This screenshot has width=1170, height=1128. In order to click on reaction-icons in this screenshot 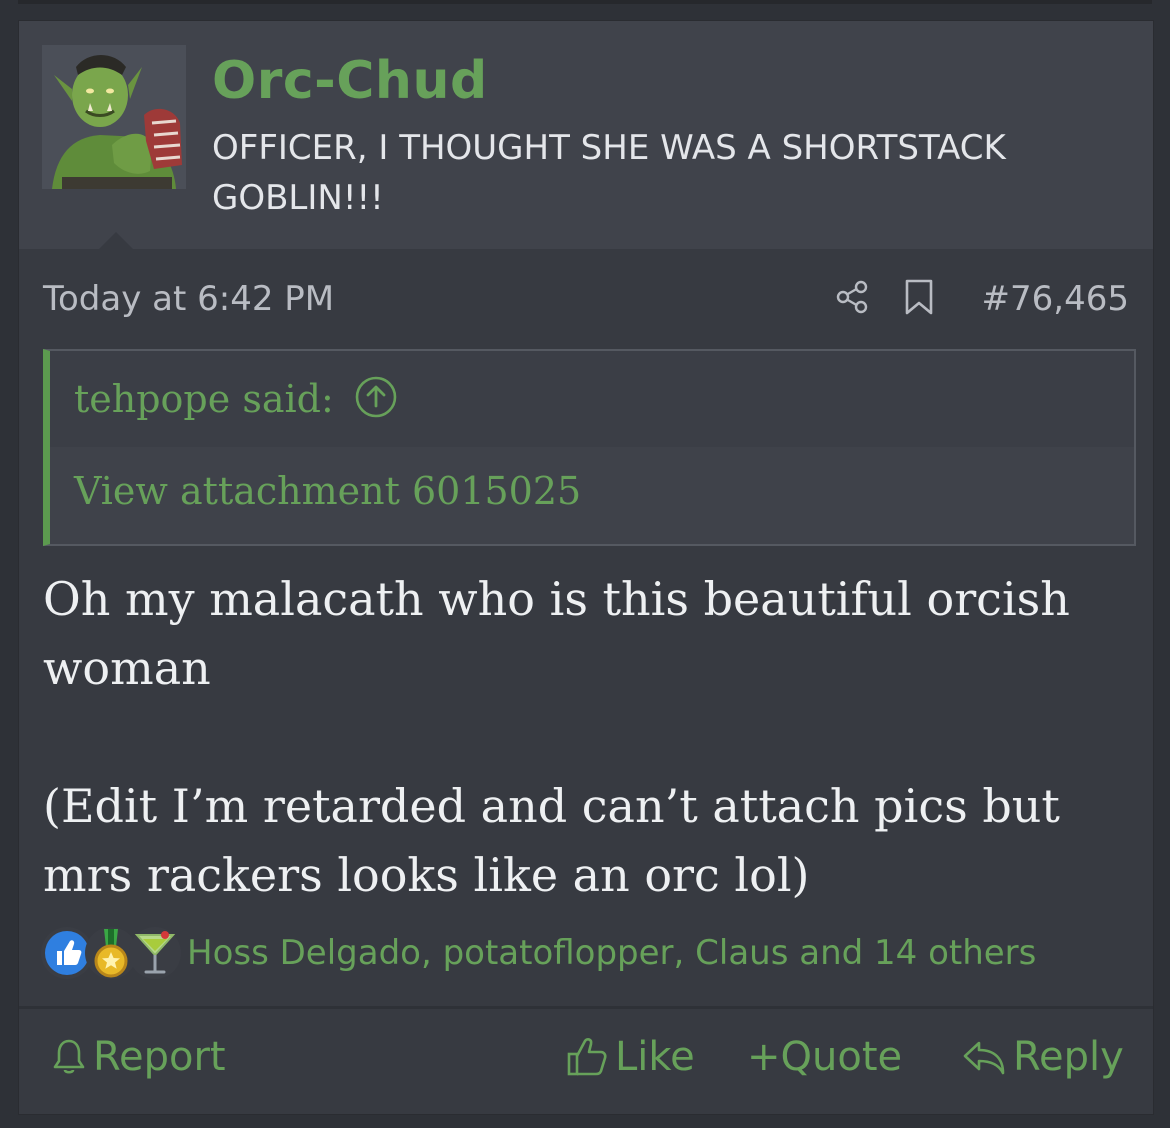, I will do `click(111, 953)`.